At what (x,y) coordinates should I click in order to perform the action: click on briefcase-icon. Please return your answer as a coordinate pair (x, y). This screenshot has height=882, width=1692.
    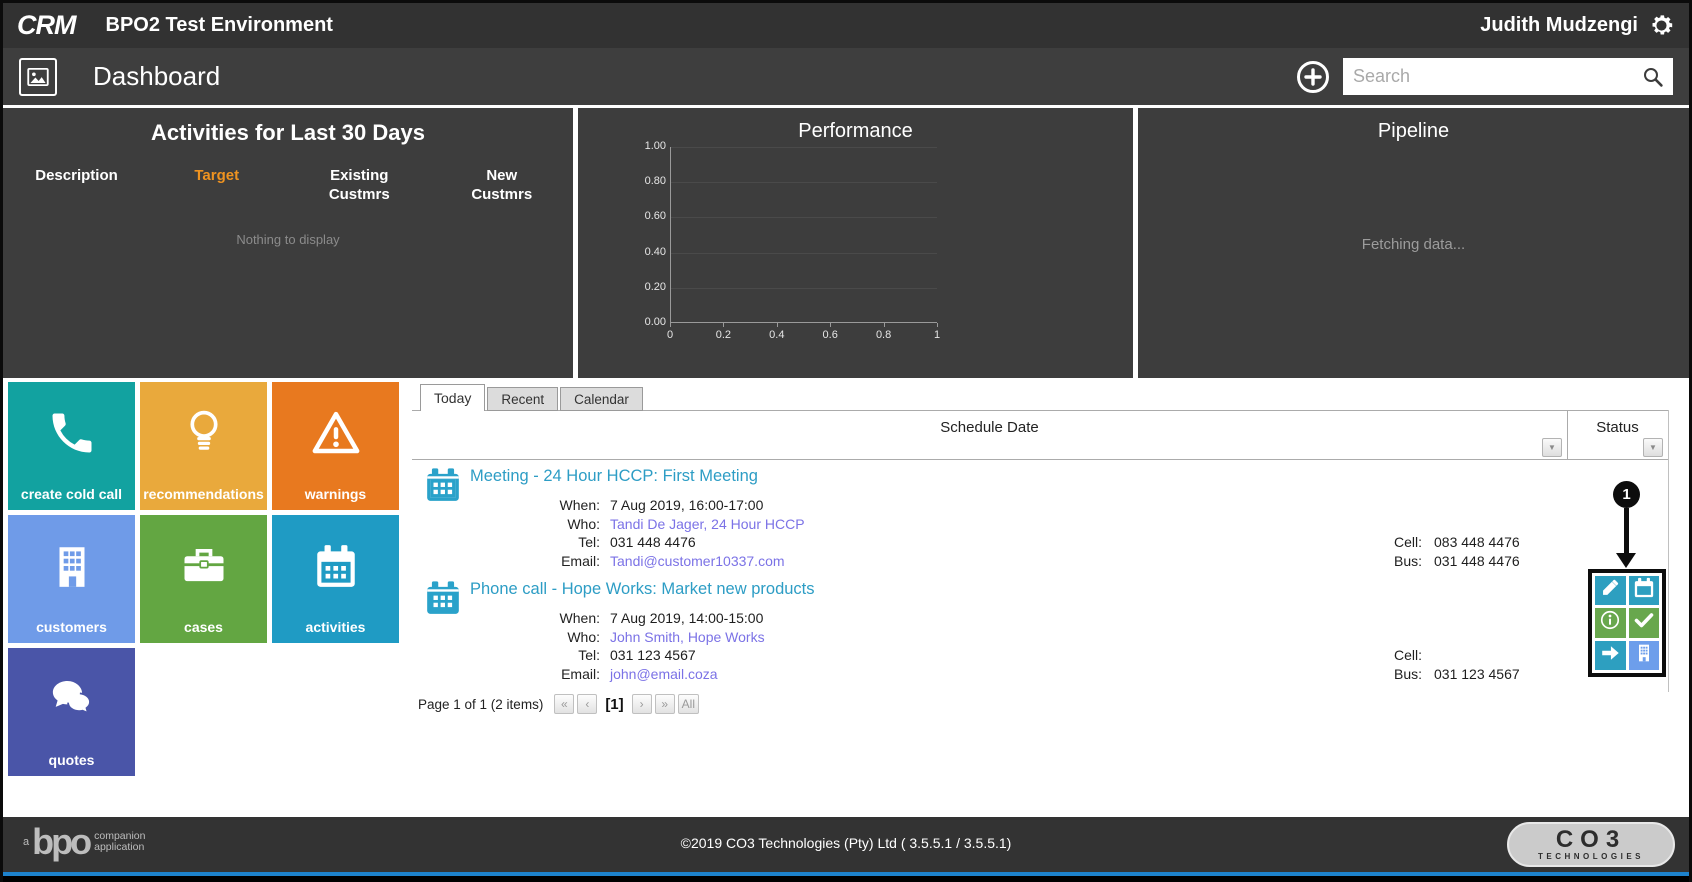
    Looking at the image, I should click on (204, 579).